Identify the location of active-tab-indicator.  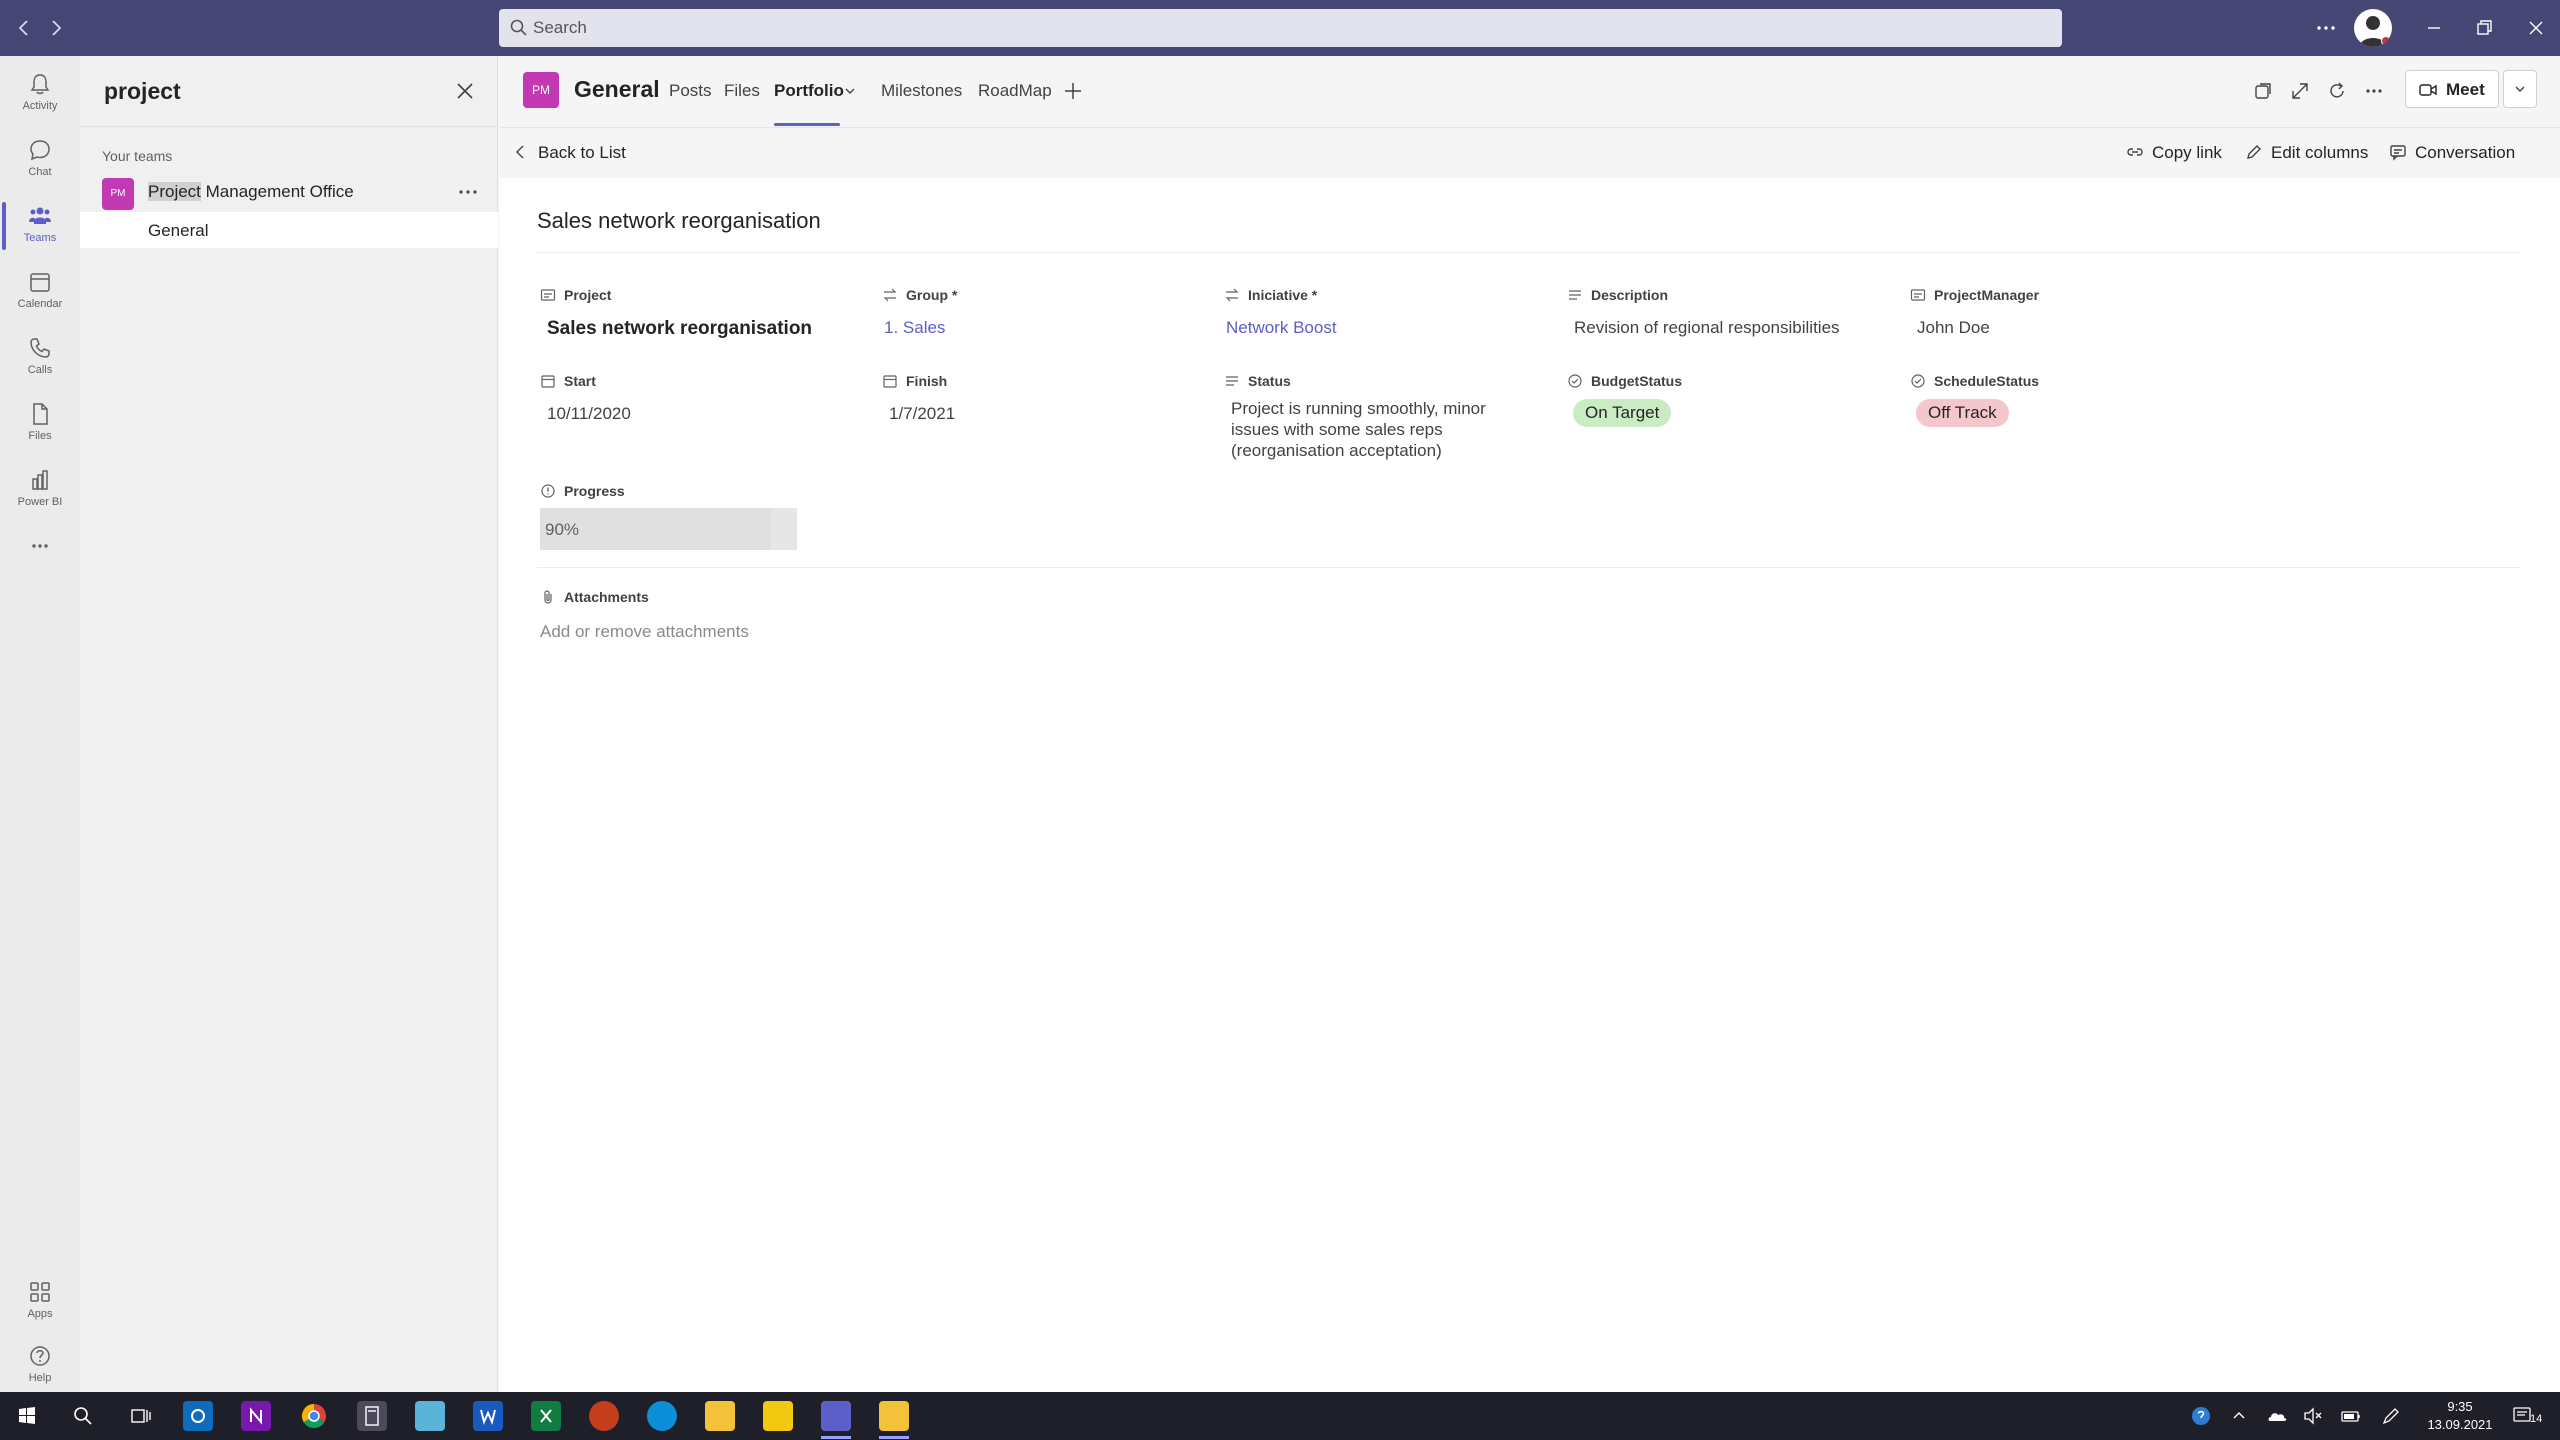
(807, 124).